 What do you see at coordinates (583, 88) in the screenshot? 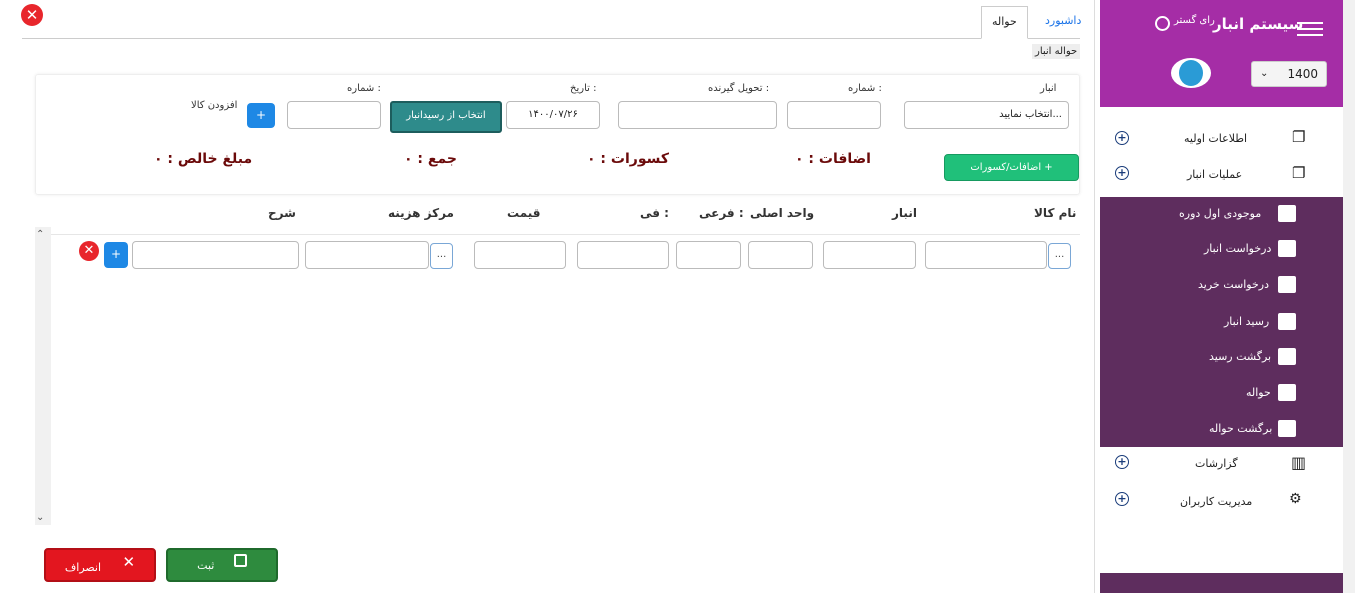
I see `date-label: تاریخ :` at bounding box center [583, 88].